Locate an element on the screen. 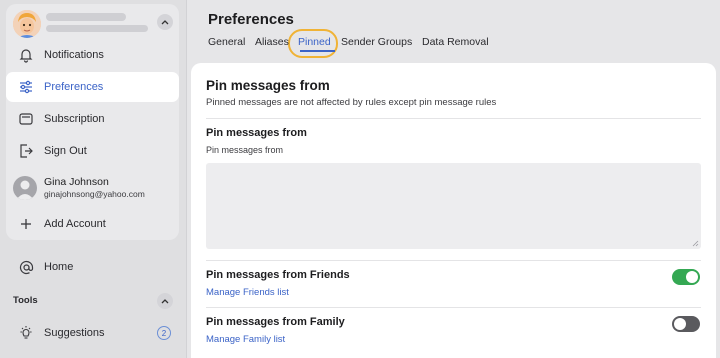  friends-pin-toggle is located at coordinates (686, 277).